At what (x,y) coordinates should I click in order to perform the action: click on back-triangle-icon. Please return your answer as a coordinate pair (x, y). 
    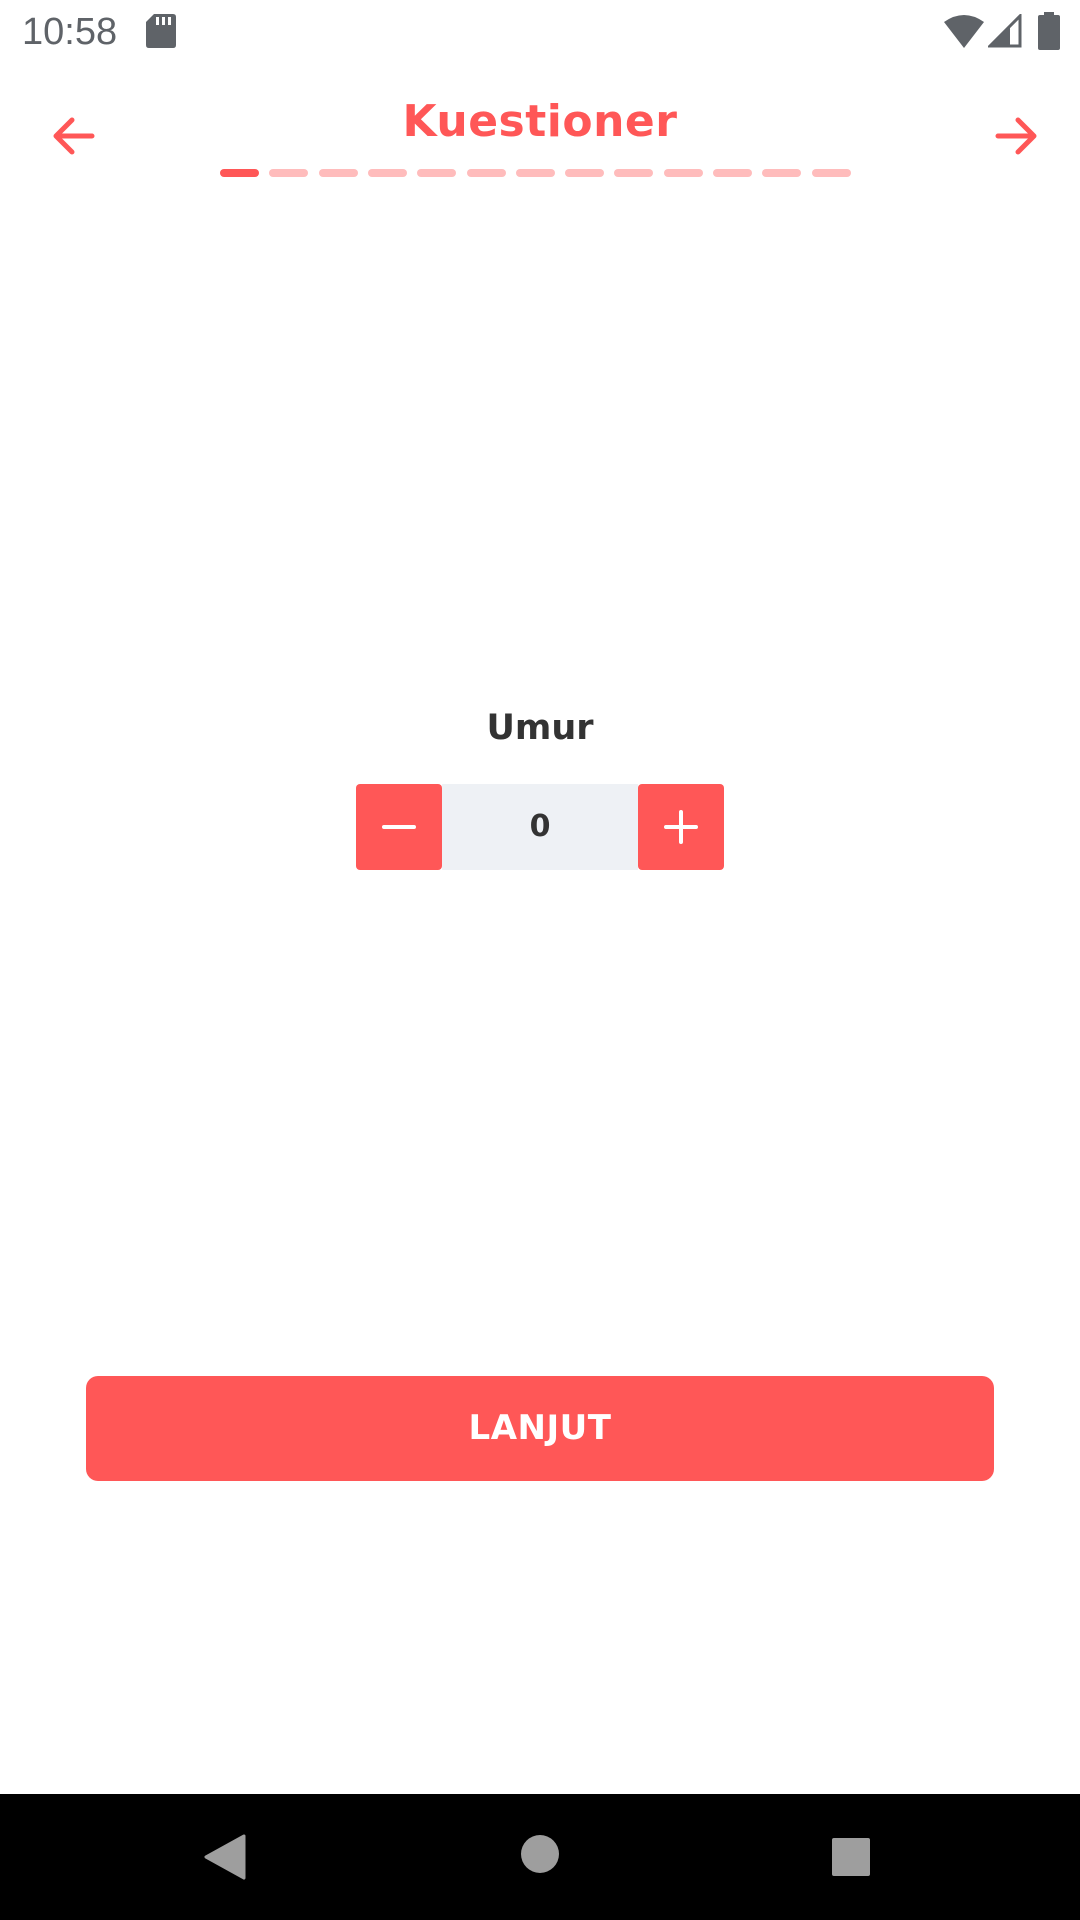
    Looking at the image, I should click on (225, 1857).